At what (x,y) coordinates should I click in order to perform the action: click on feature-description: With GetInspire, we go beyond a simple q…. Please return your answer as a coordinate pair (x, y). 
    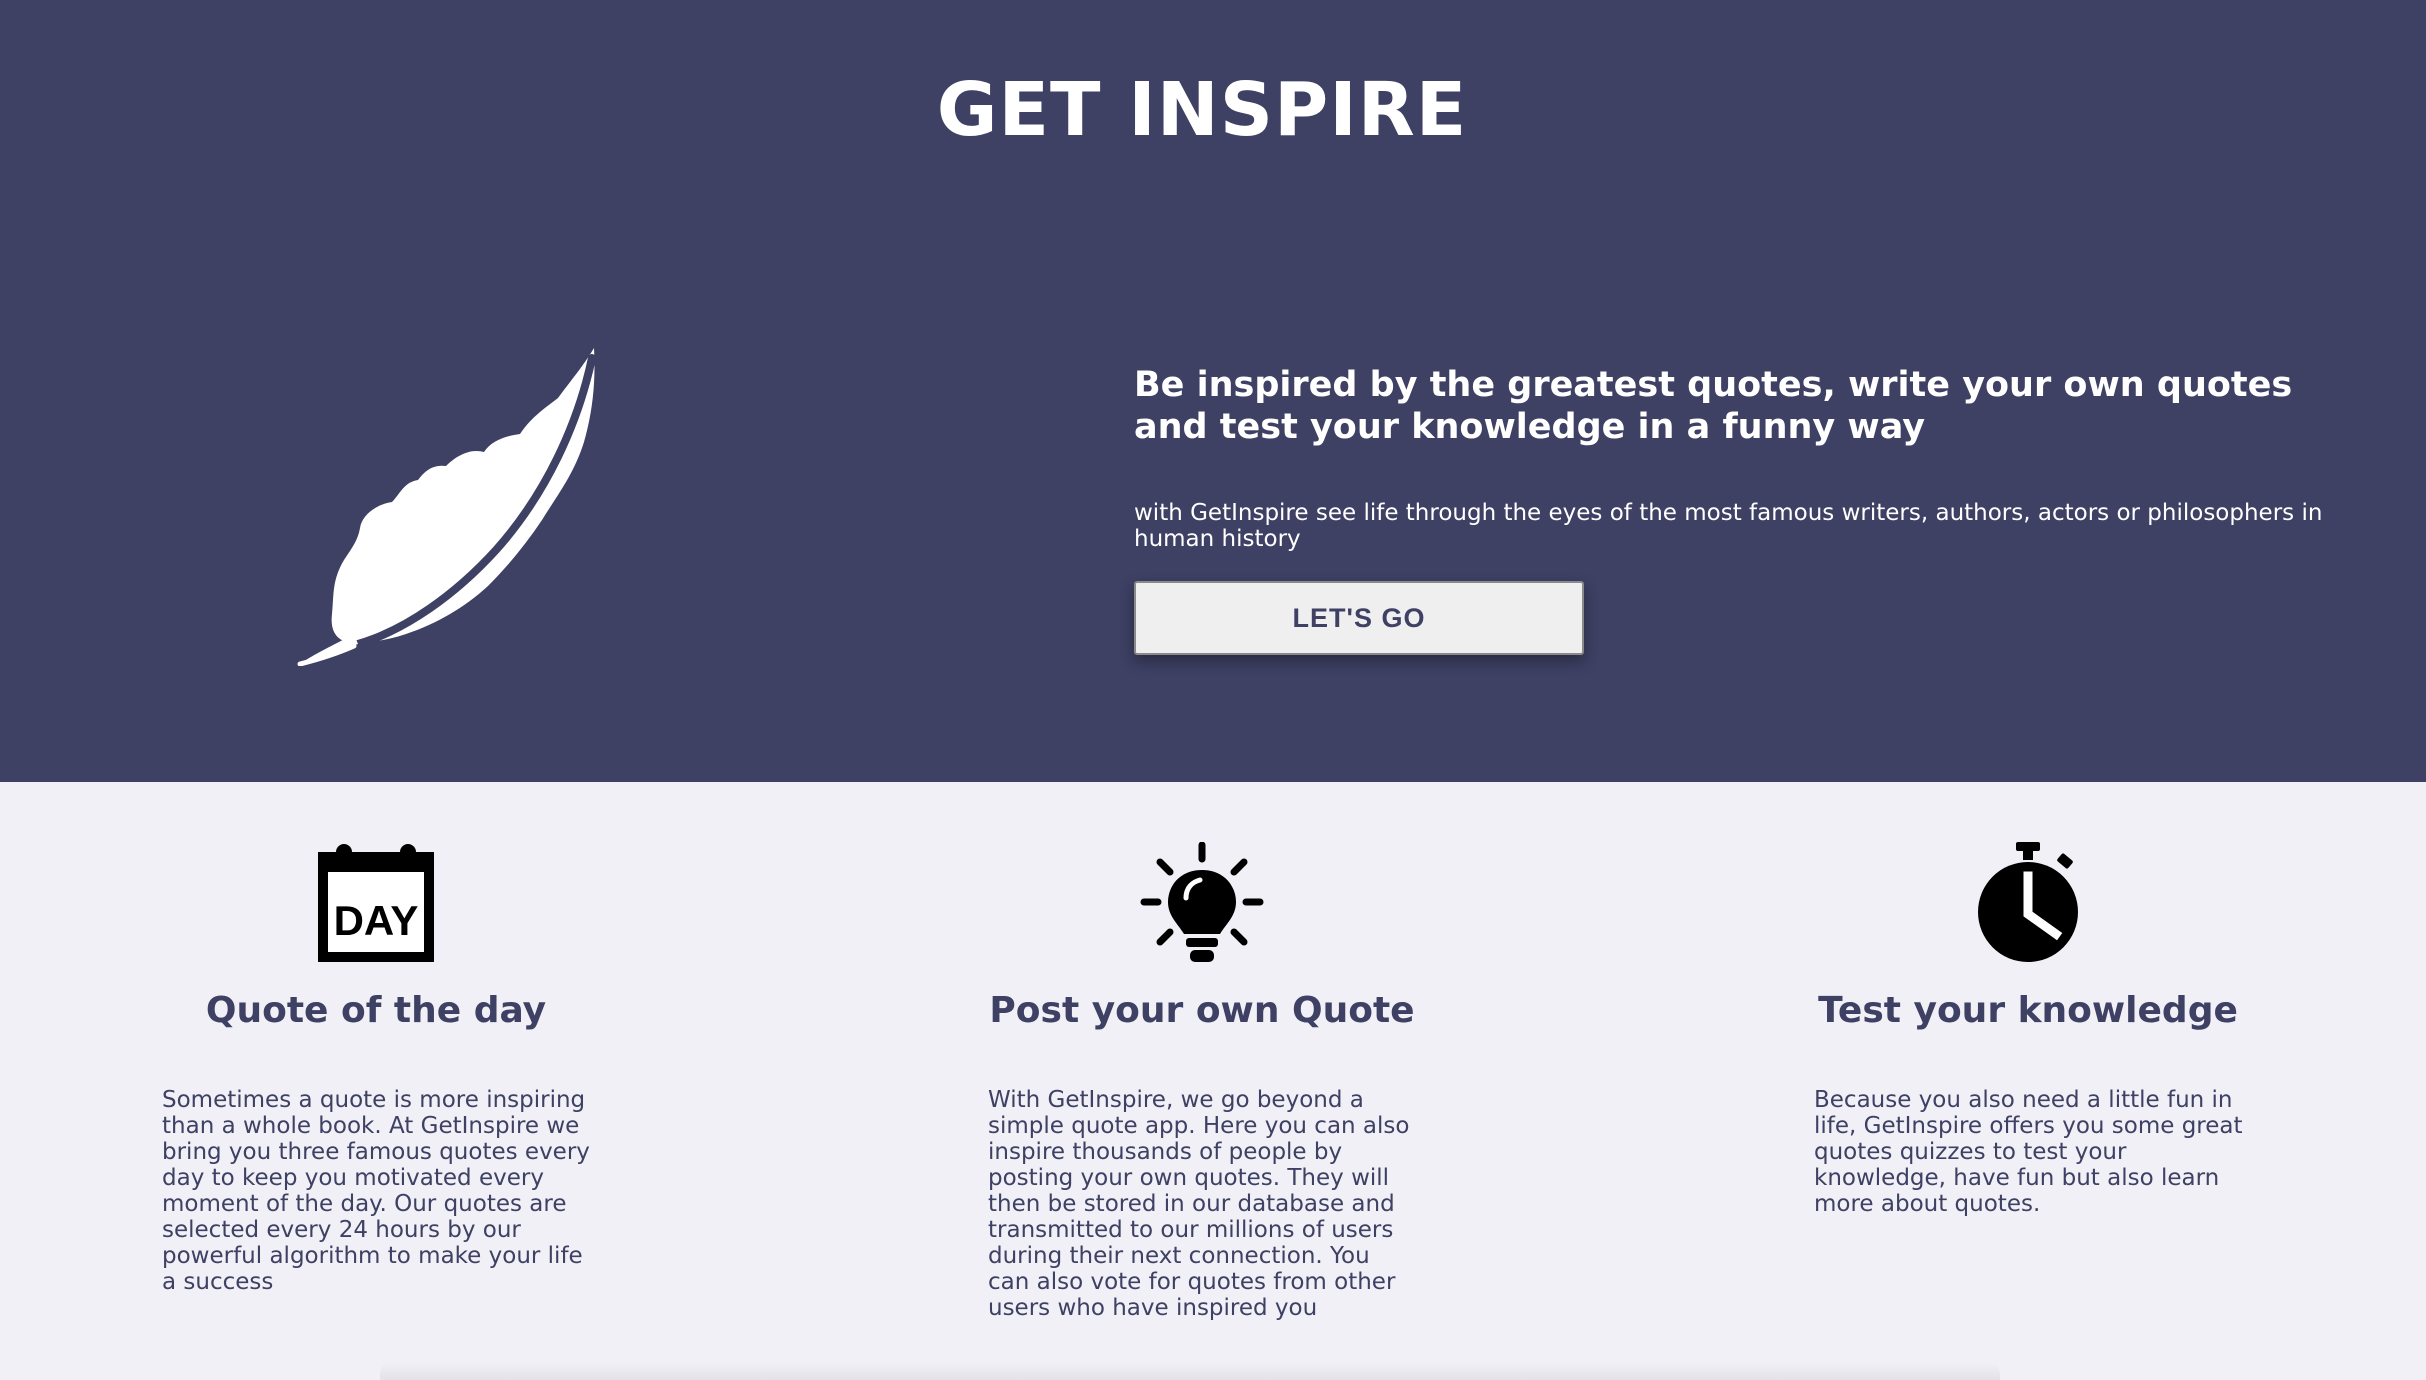
    Looking at the image, I should click on (1199, 1204).